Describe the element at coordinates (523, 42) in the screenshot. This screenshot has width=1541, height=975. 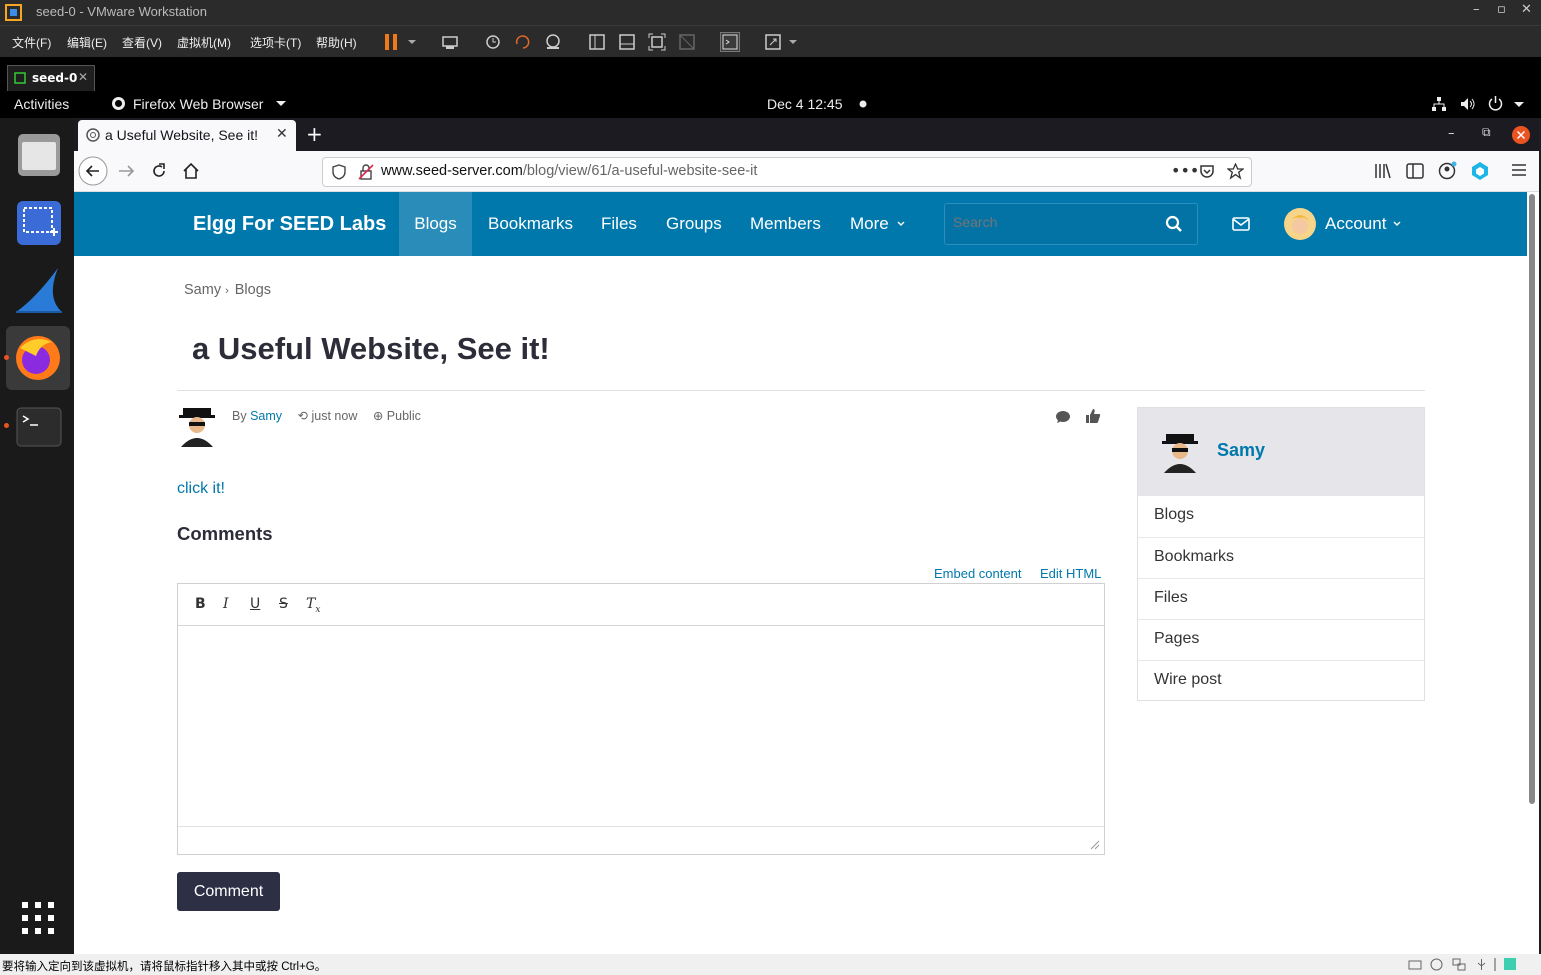
I see `revert-snapshot-icon` at that location.